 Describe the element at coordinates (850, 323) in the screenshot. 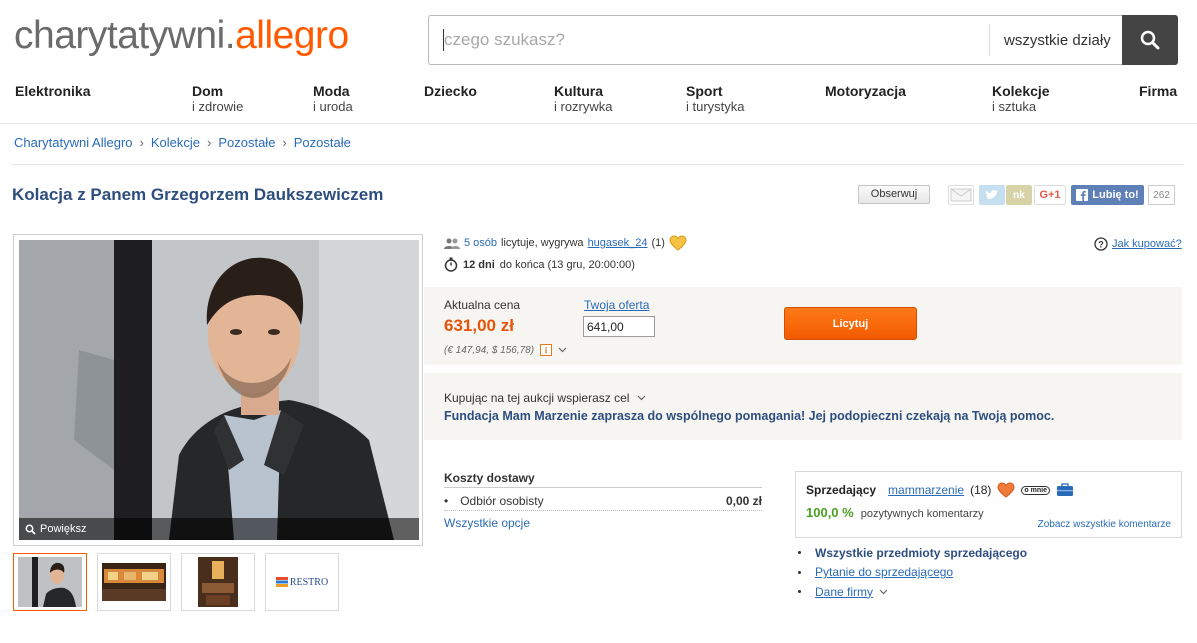

I see `bid-button: Licytuj` at that location.